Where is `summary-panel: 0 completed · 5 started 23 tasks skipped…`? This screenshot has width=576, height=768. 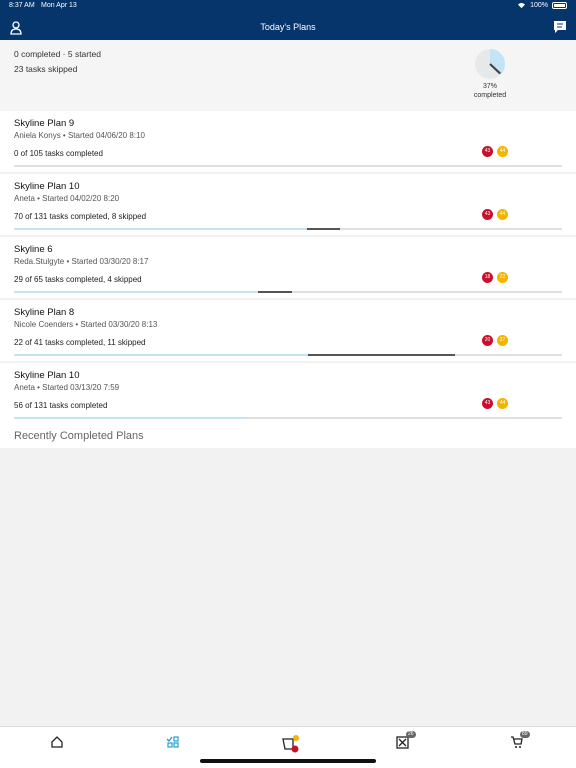
summary-panel: 0 completed · 5 started 23 tasks skipped… is located at coordinates (288, 75).